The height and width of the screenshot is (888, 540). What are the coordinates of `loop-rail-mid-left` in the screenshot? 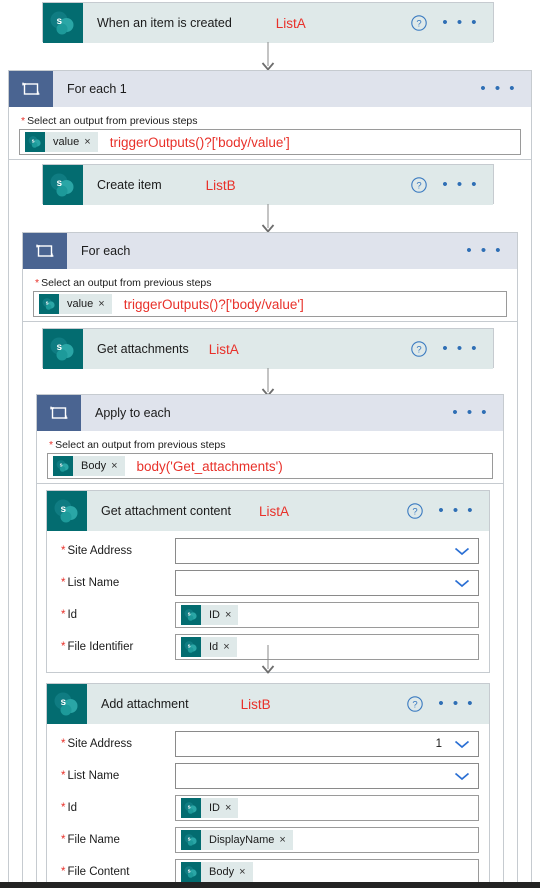 It's located at (22, 602).